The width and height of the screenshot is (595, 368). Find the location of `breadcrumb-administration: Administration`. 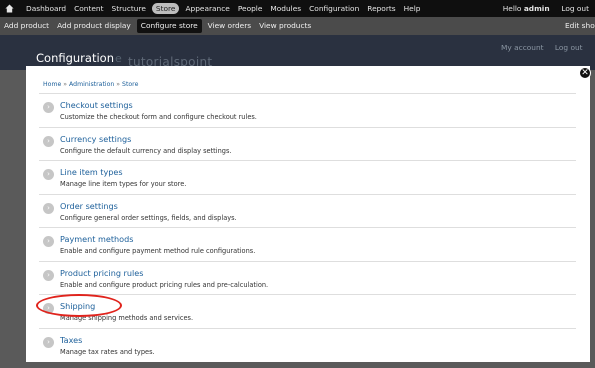

breadcrumb-administration: Administration is located at coordinates (91, 84).